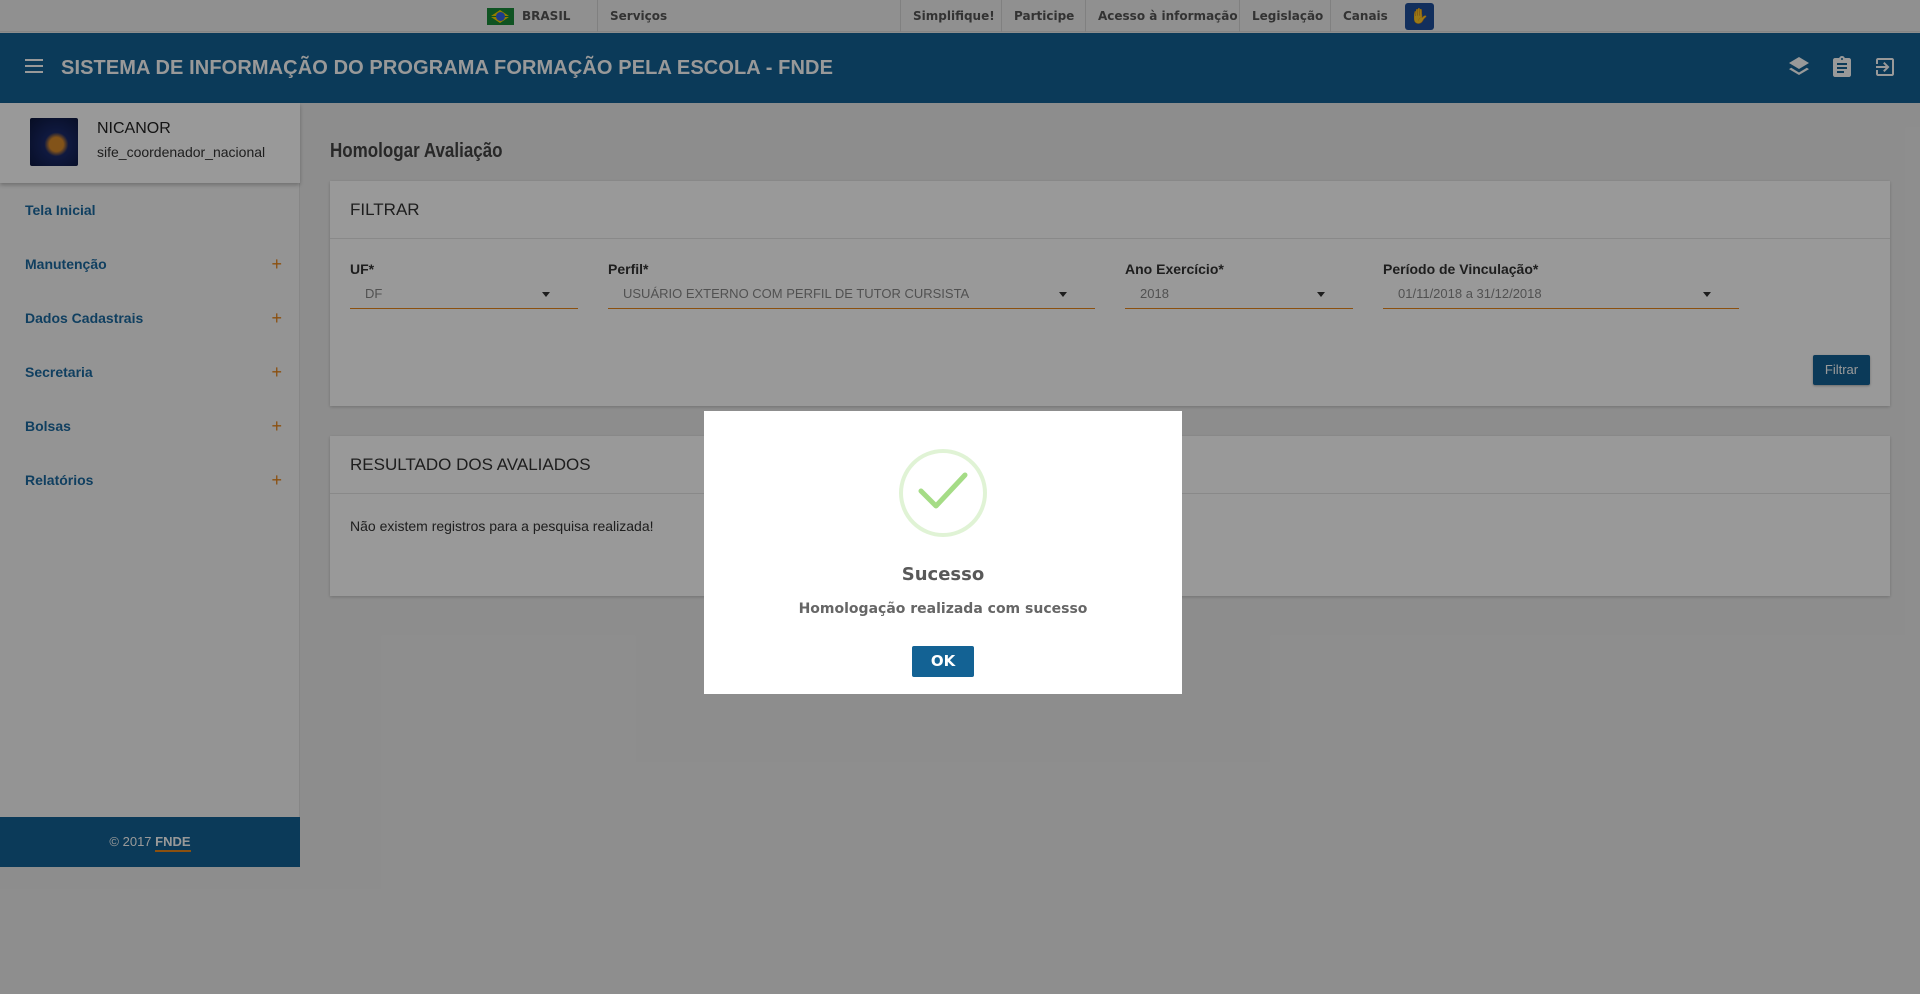 This screenshot has width=1920, height=994. Describe the element at coordinates (943, 661) in the screenshot. I see `ok-button: OK` at that location.